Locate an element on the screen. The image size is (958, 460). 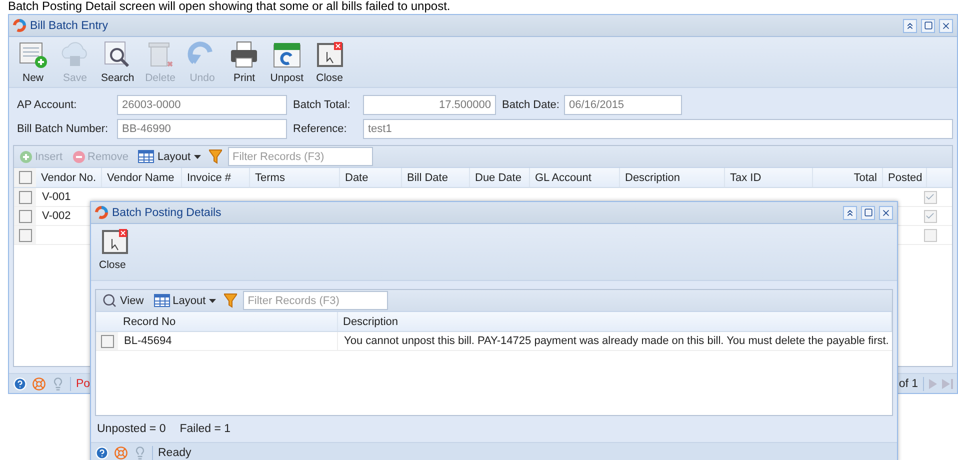
field-label: Bill Batch Number: is located at coordinates (63, 129).